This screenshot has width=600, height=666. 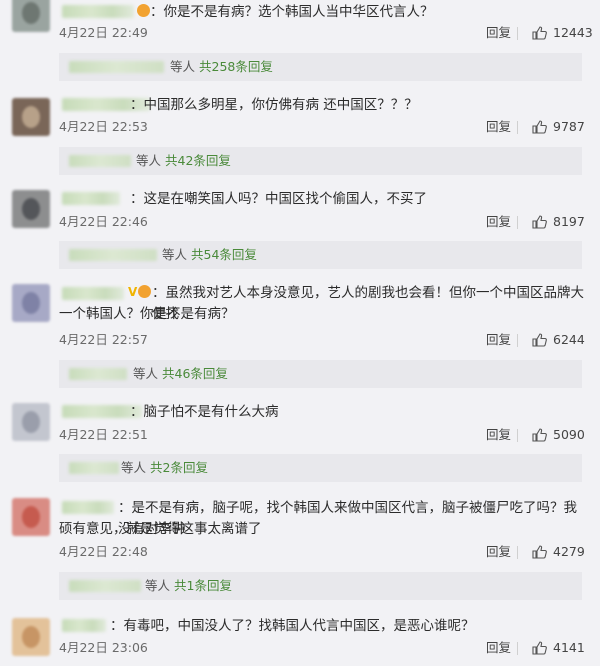 I want to click on like-count: 5090, so click(x=569, y=434).